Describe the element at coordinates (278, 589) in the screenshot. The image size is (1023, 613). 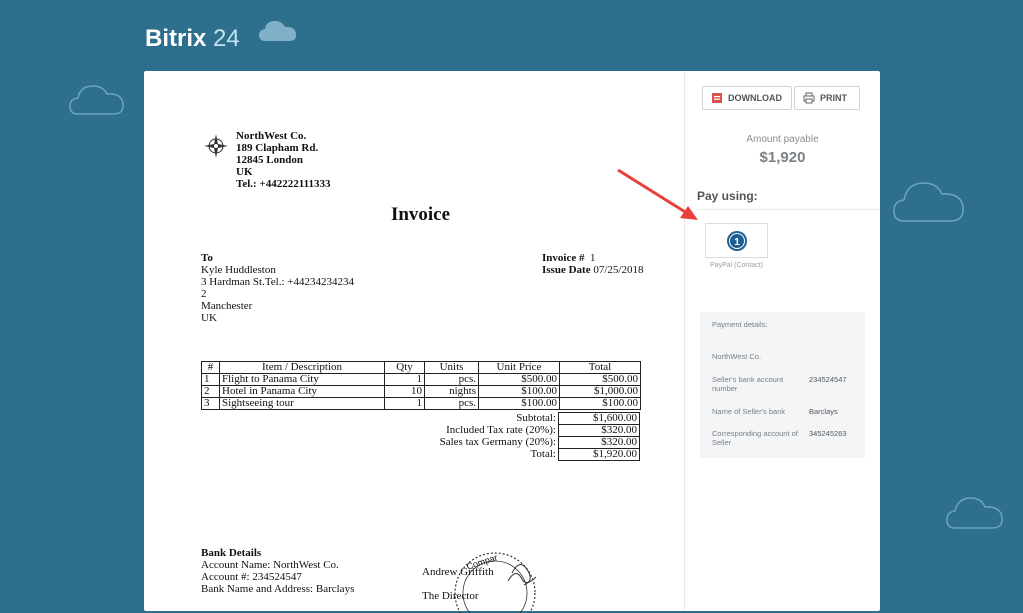
I see `bank-name-address: Bank Name and Address: Barclays` at that location.